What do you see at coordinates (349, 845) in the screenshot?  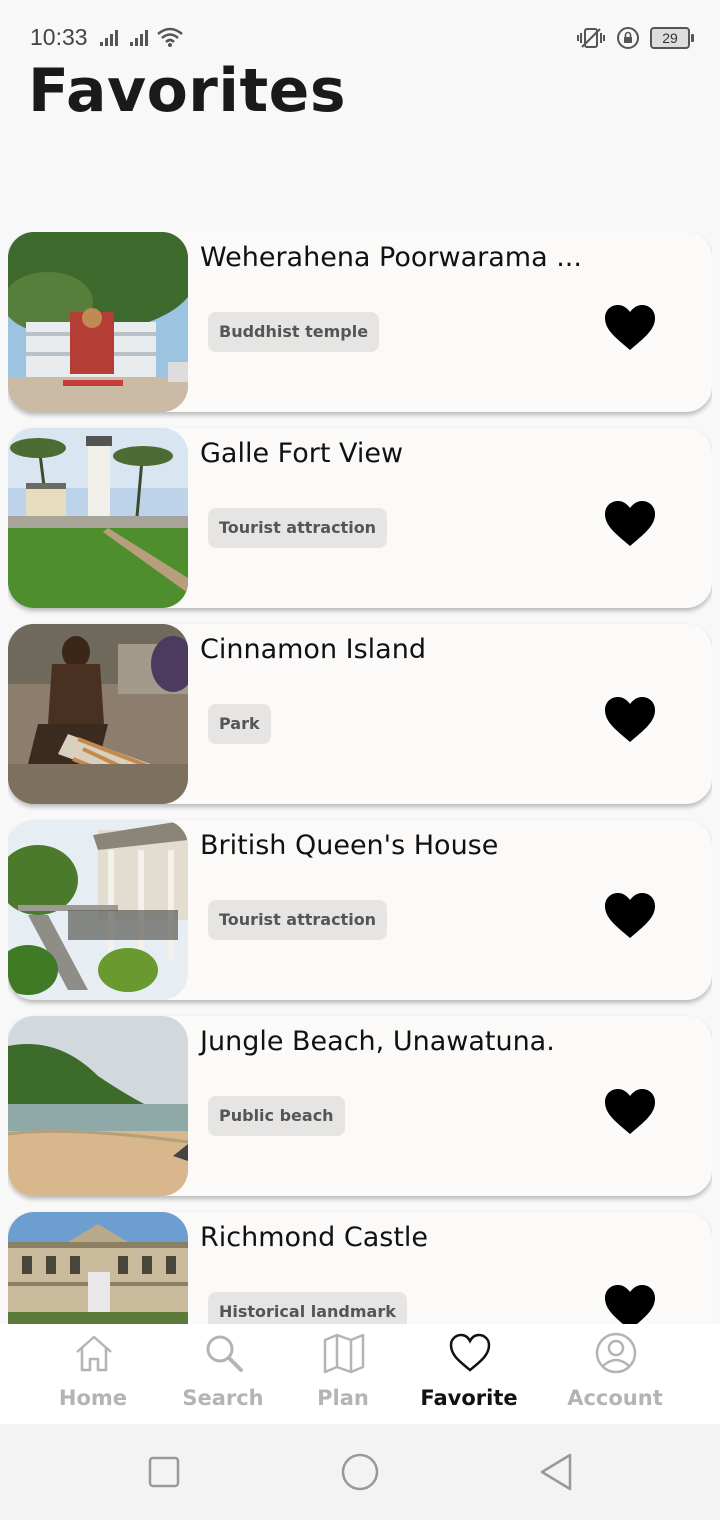 I see `place-name: British Queen's House` at bounding box center [349, 845].